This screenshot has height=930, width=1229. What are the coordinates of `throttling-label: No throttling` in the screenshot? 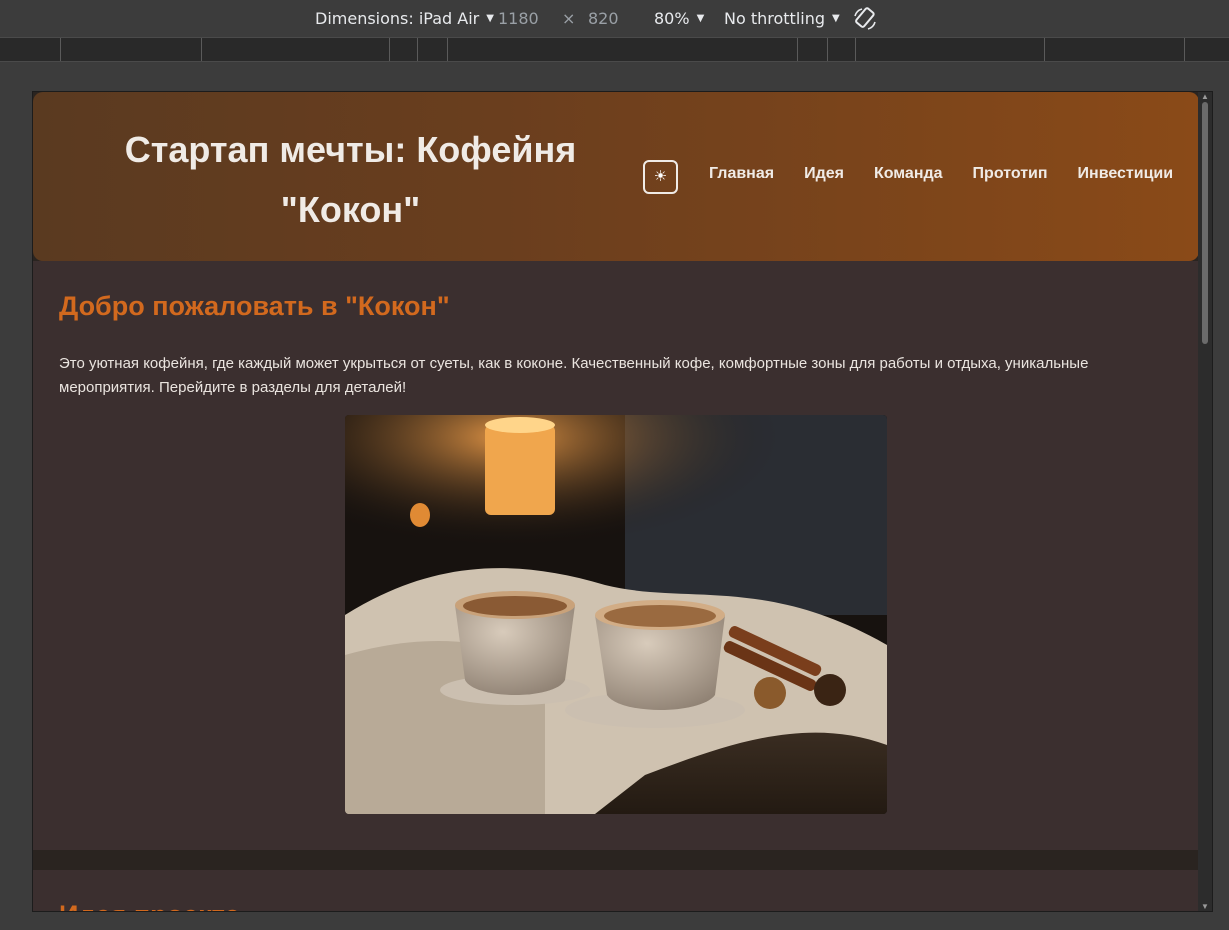 It's located at (775, 18).